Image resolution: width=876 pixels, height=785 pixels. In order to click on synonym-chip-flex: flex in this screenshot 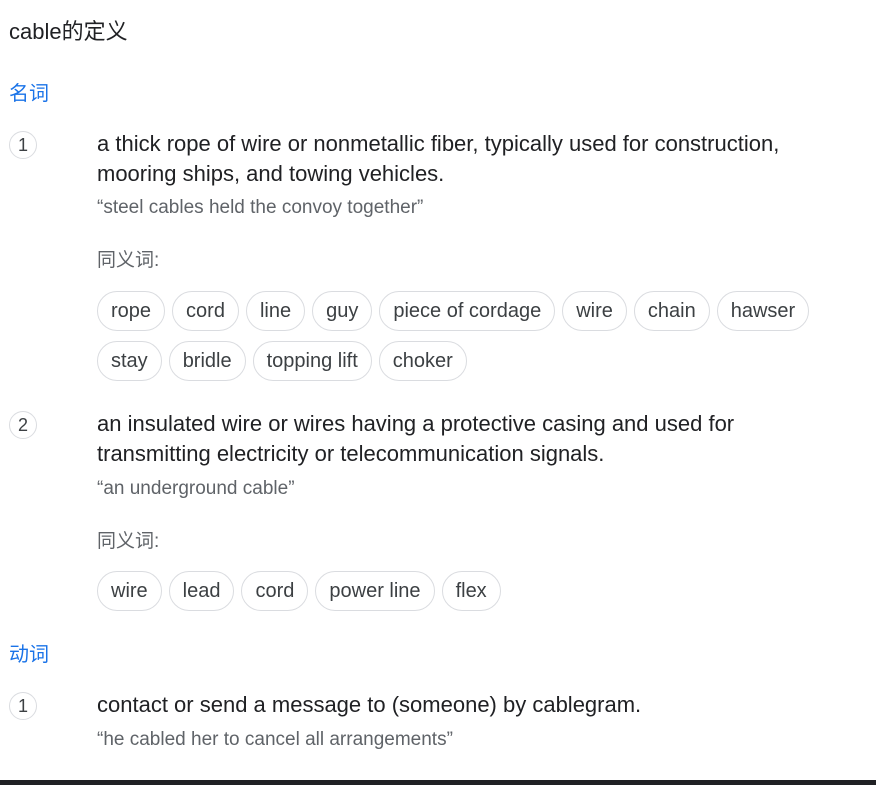, I will do `click(471, 591)`.